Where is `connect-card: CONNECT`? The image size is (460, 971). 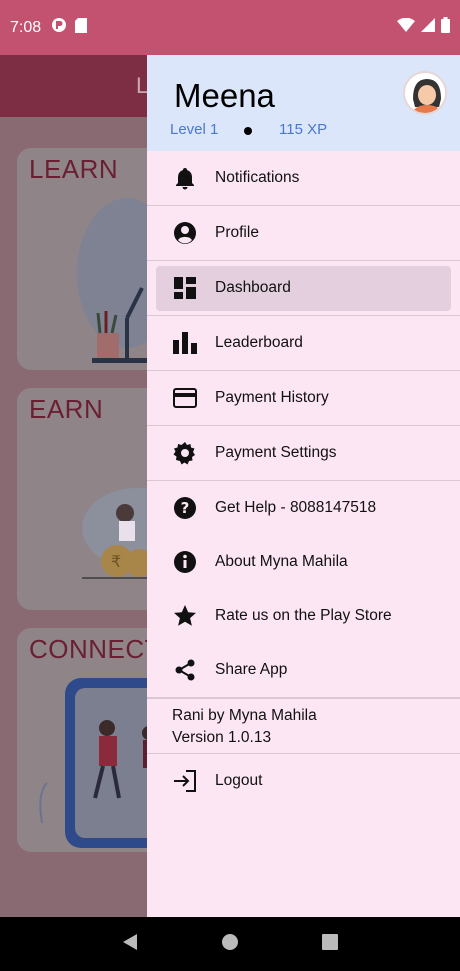 connect-card: CONNECT is located at coordinates (82, 740).